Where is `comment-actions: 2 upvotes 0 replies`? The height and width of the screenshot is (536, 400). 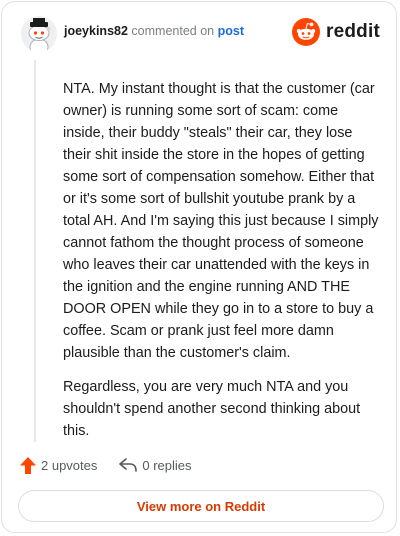
comment-actions: 2 upvotes 0 replies is located at coordinates (106, 465).